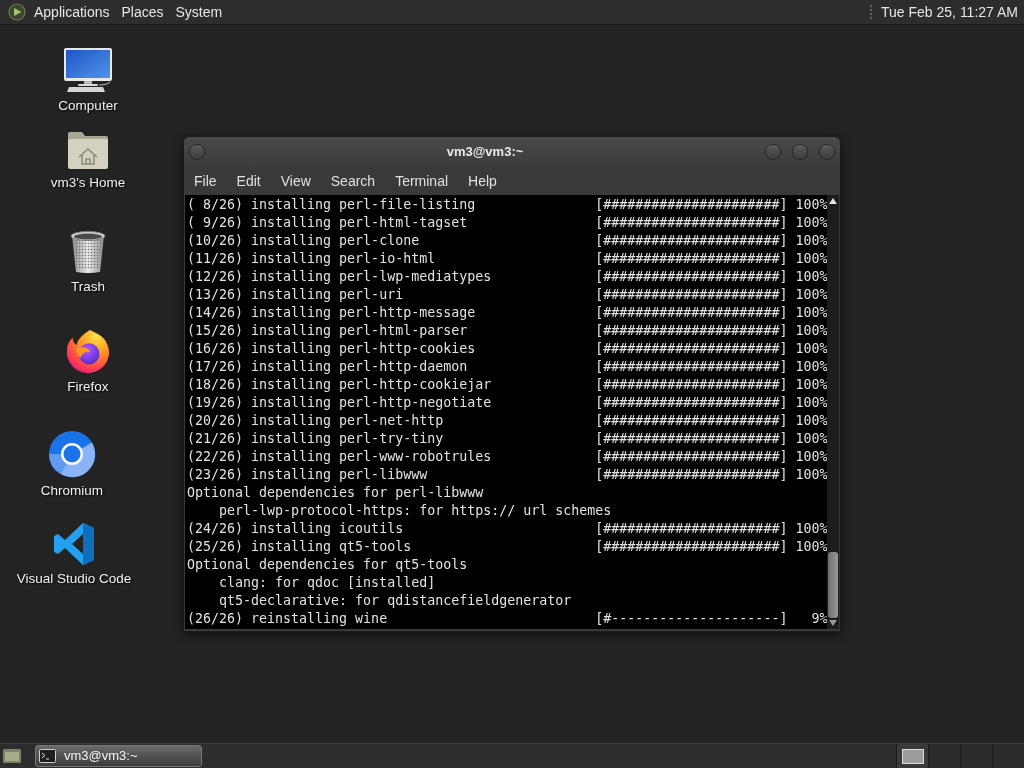 The image size is (1024, 768). I want to click on terminal-output-line: (10/26) installing perl-clone, so click(303, 241).